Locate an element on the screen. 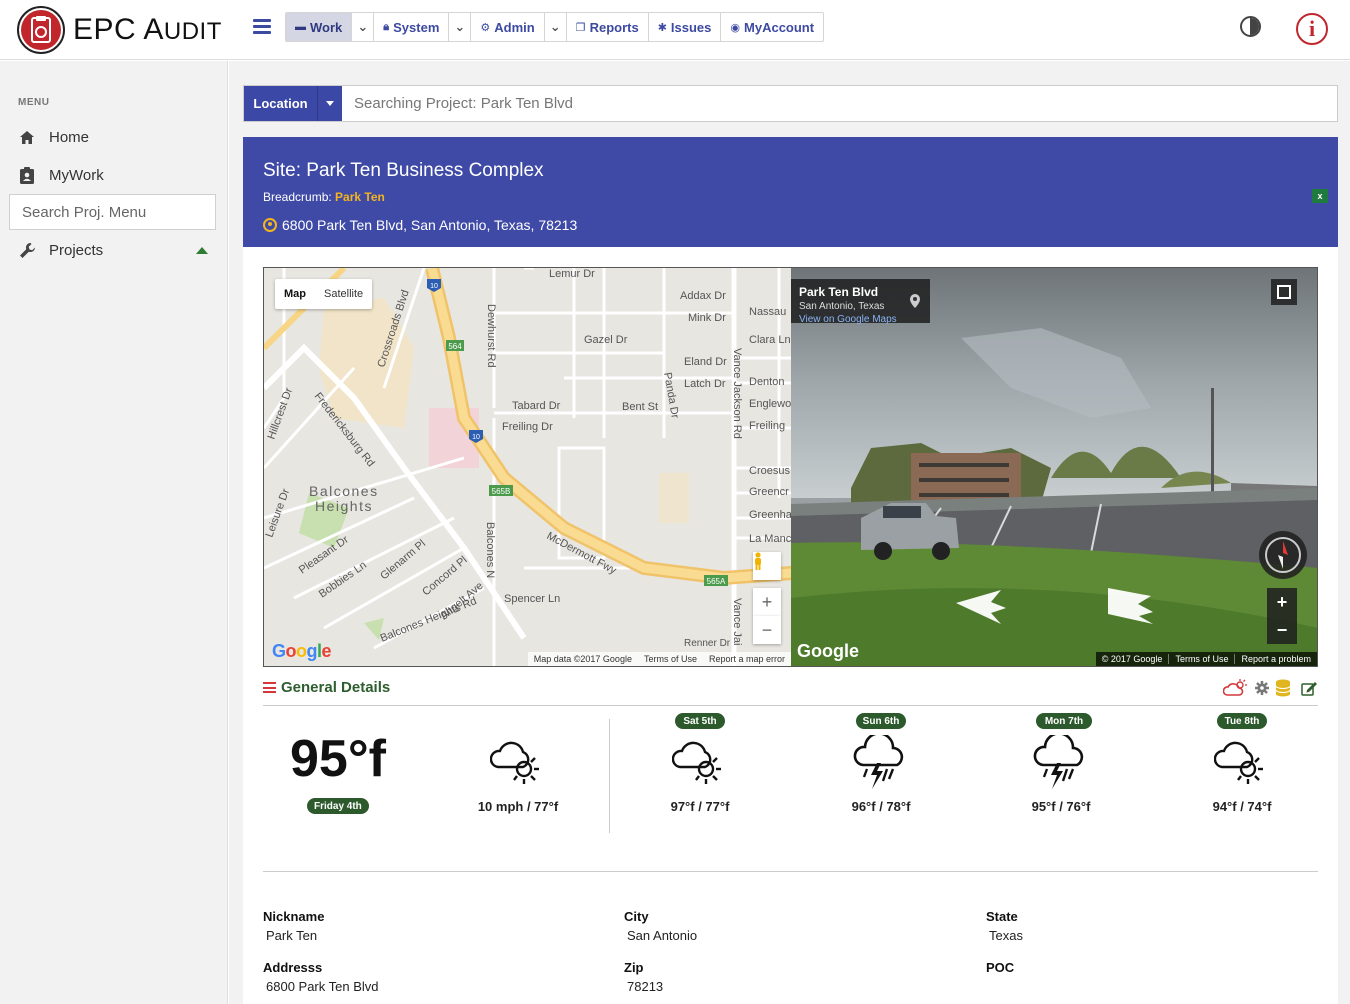 This screenshot has height=1004, width=1350. map-zoom-in-button: + is located at coordinates (767, 602).